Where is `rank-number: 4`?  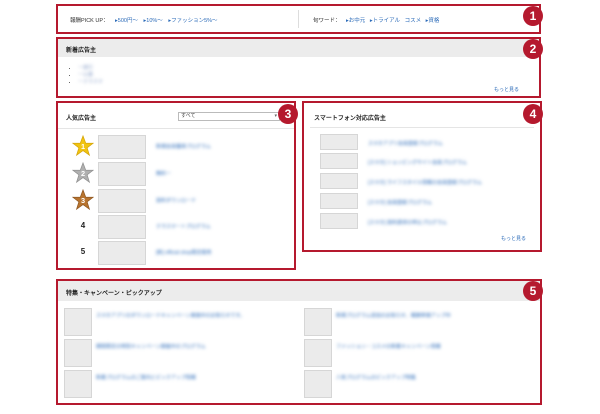
rank-number: 4 is located at coordinates (83, 225).